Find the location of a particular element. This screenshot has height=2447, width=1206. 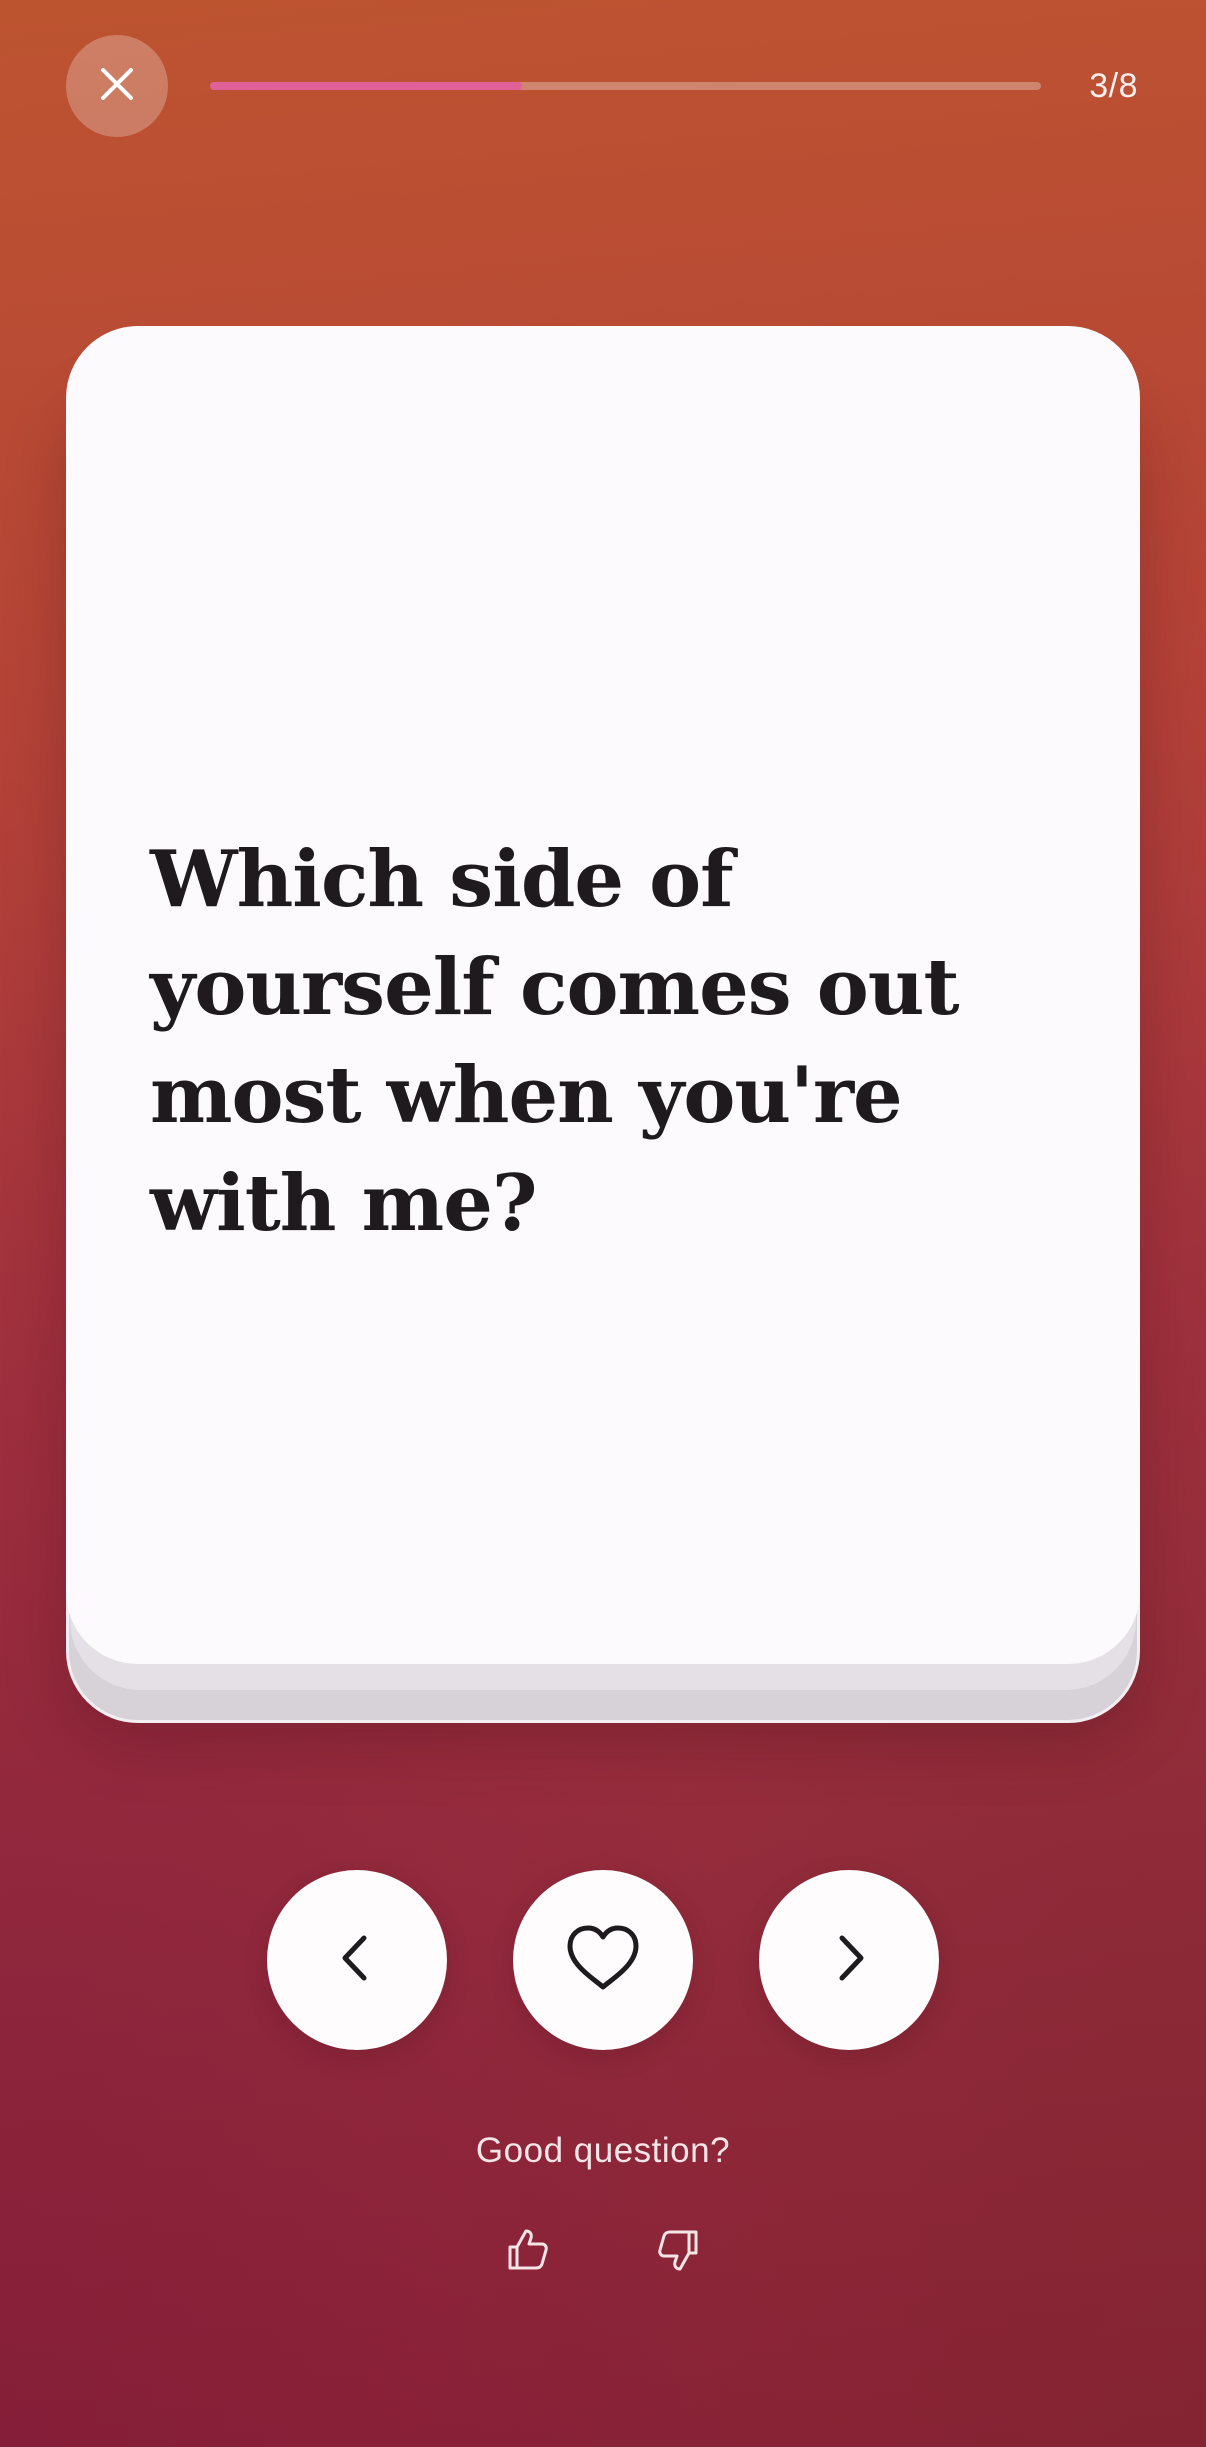

chevron-left-icon is located at coordinates (357, 1960).